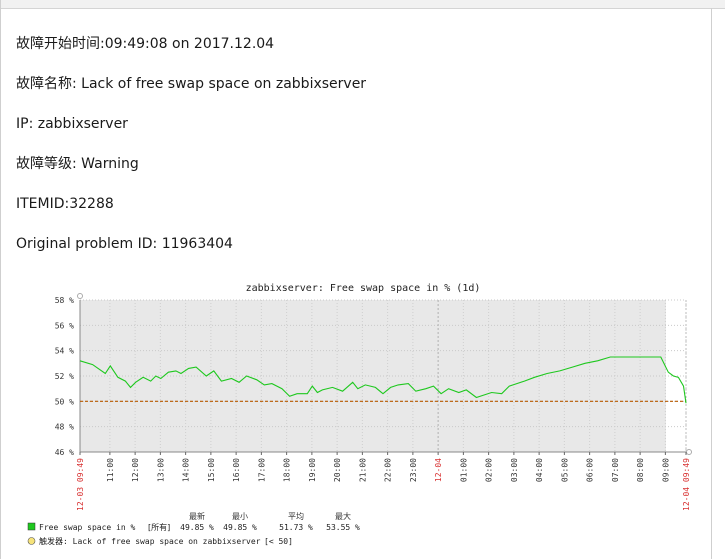 The image size is (725, 559). What do you see at coordinates (145, 44) in the screenshot?
I see `alert-start-time: 故障开始时间:09:49:08 on 2017.12.04` at bounding box center [145, 44].